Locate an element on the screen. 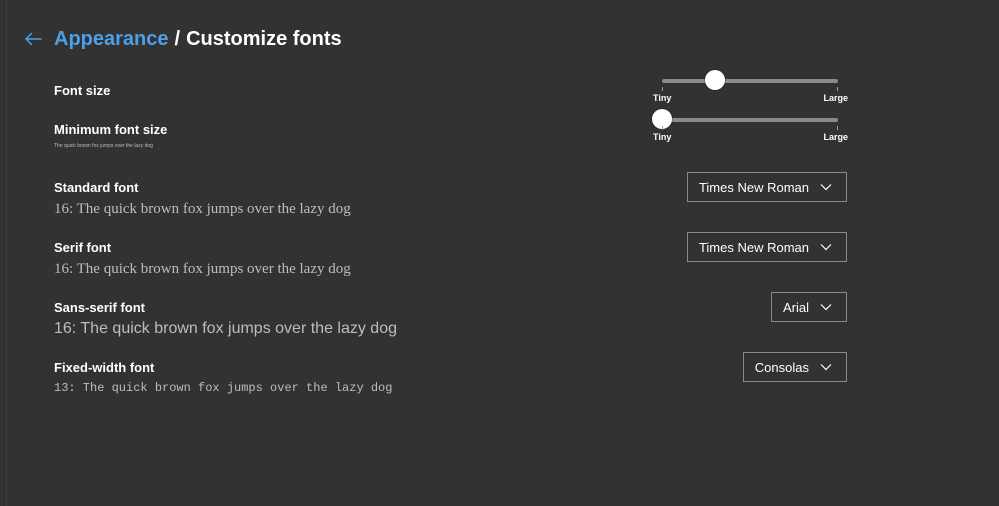  arrow-left-icon is located at coordinates (33, 39).